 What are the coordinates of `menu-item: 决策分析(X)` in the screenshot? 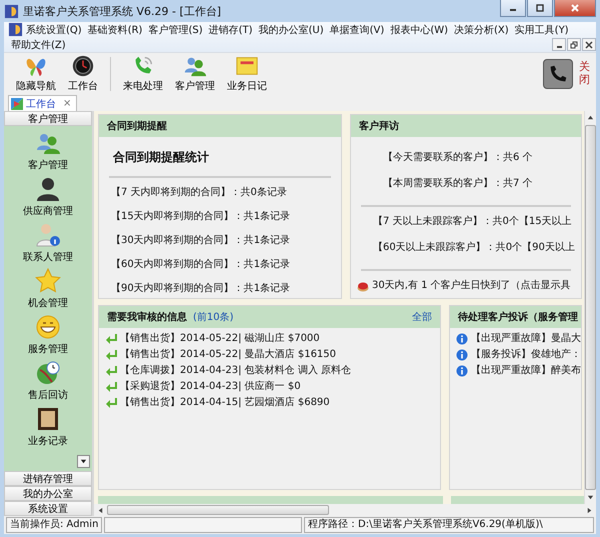 It's located at (481, 29).